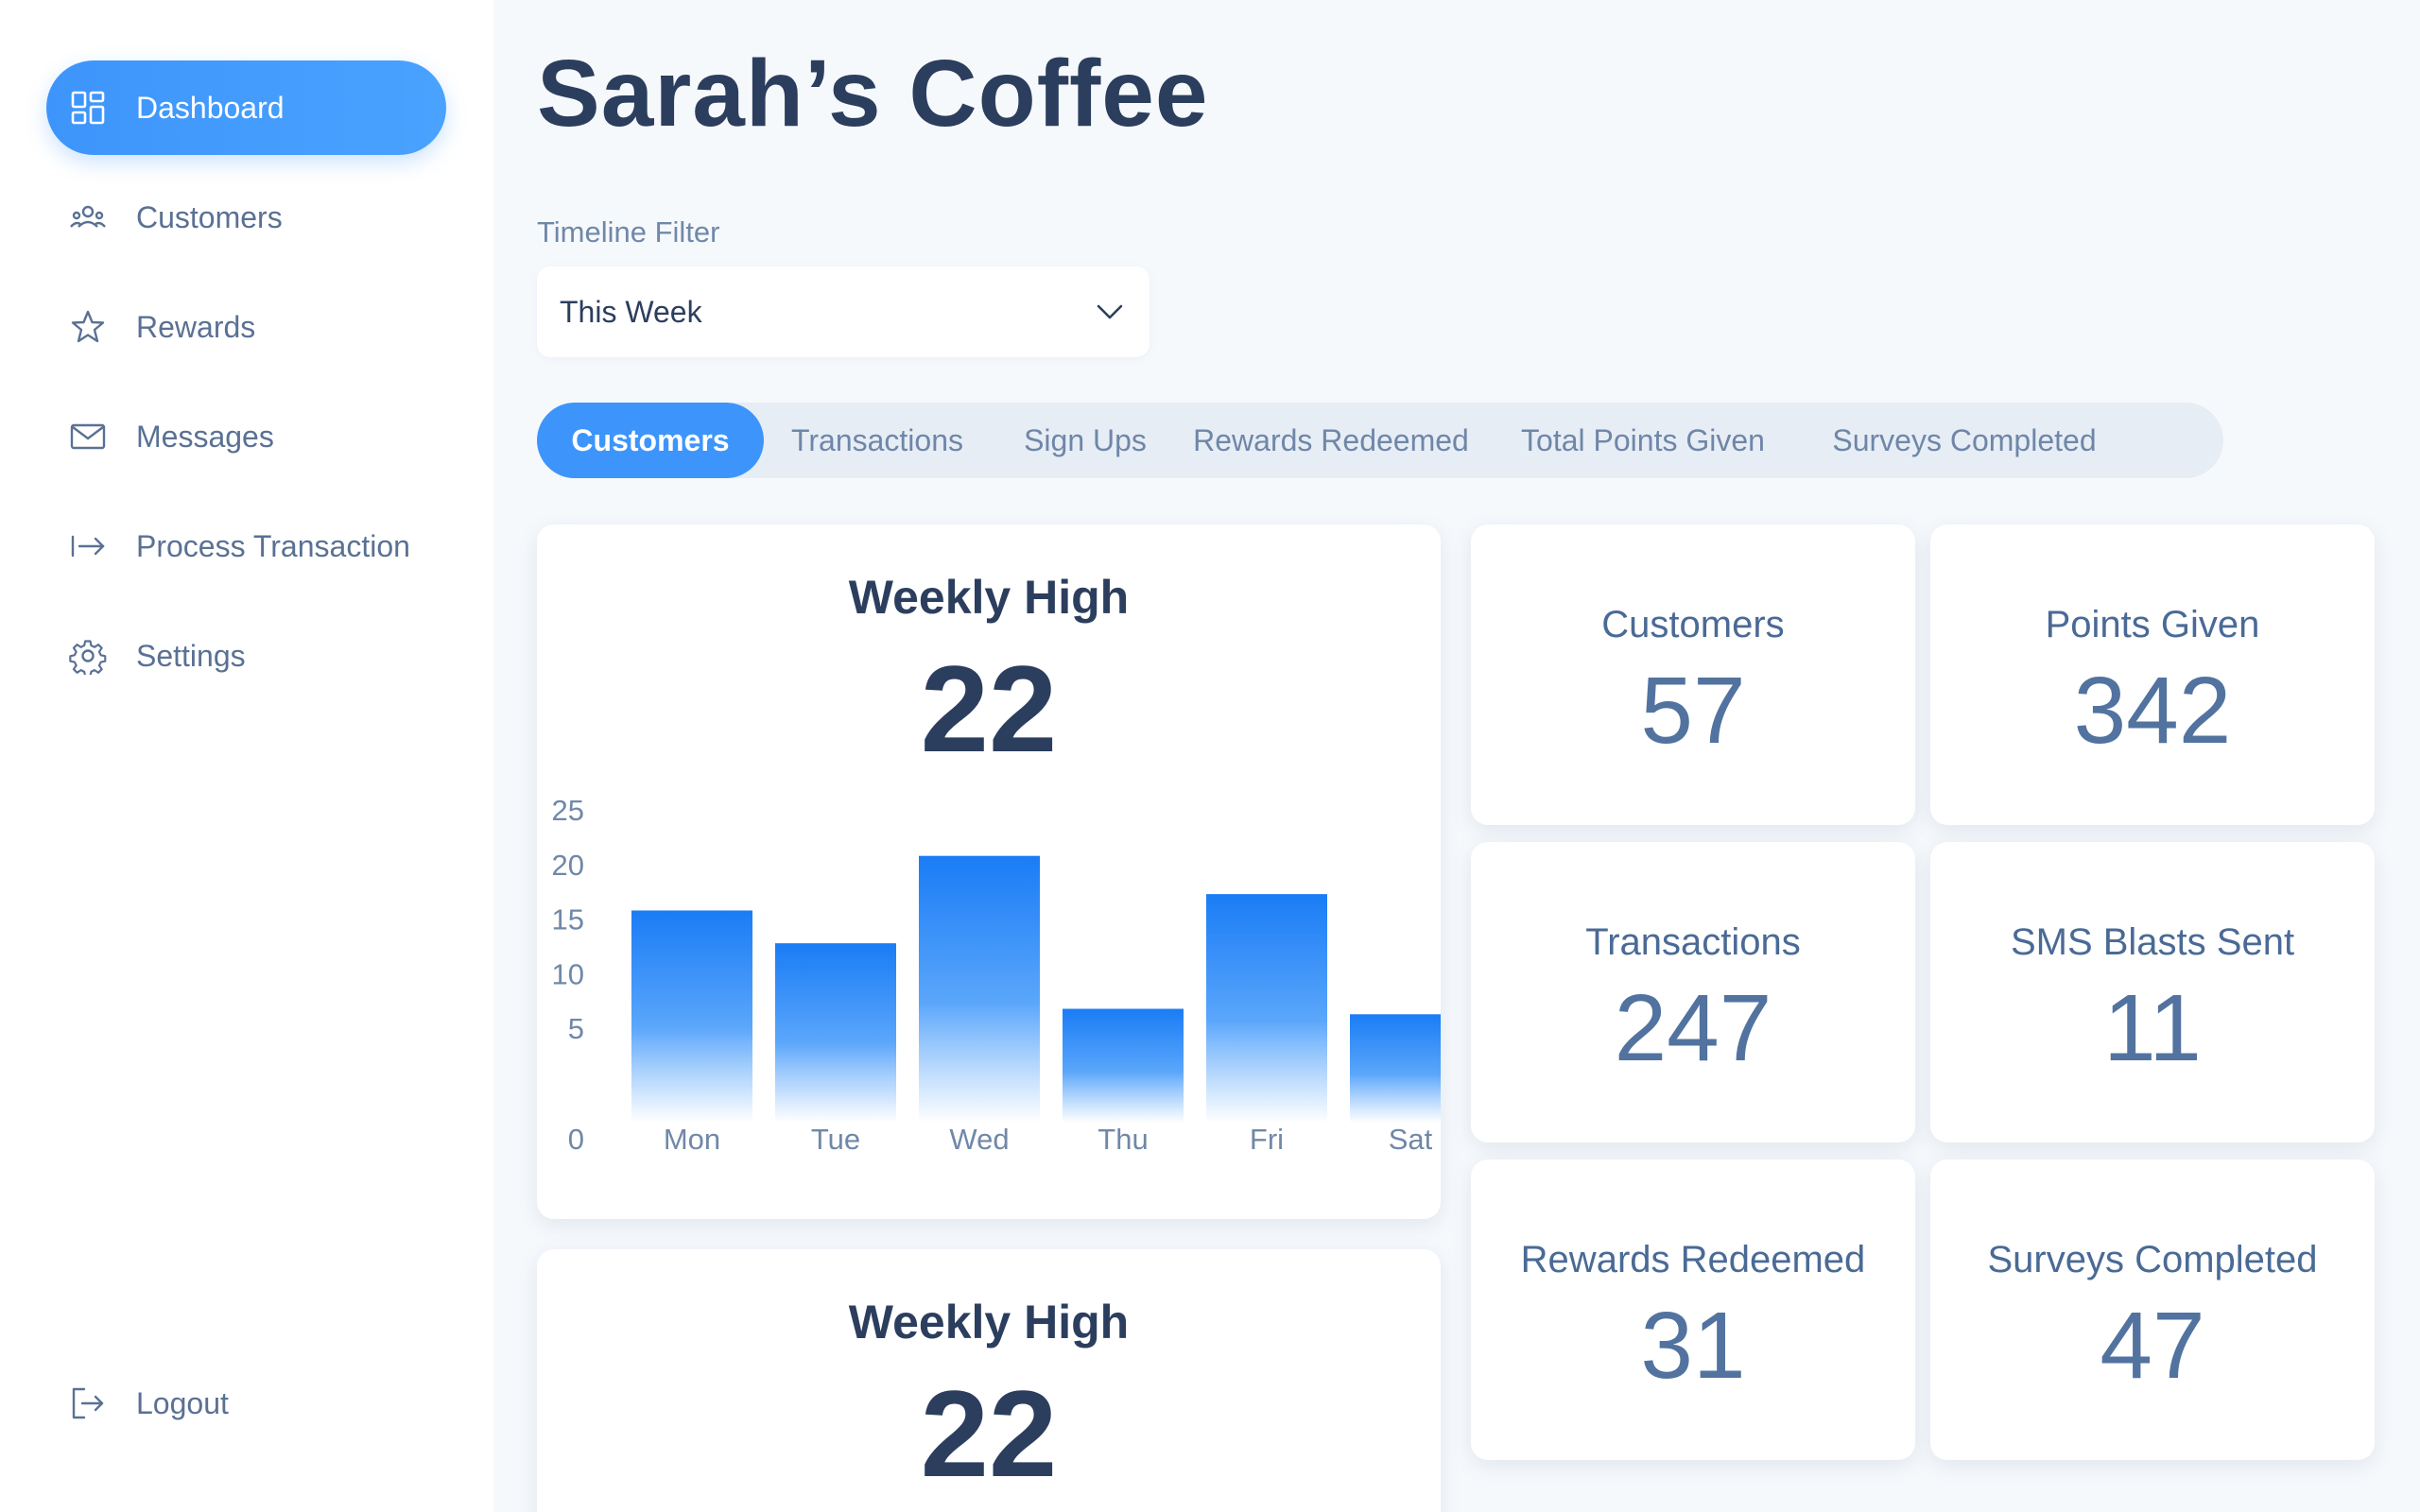 The width and height of the screenshot is (2420, 1512). I want to click on star-icon, so click(88, 327).